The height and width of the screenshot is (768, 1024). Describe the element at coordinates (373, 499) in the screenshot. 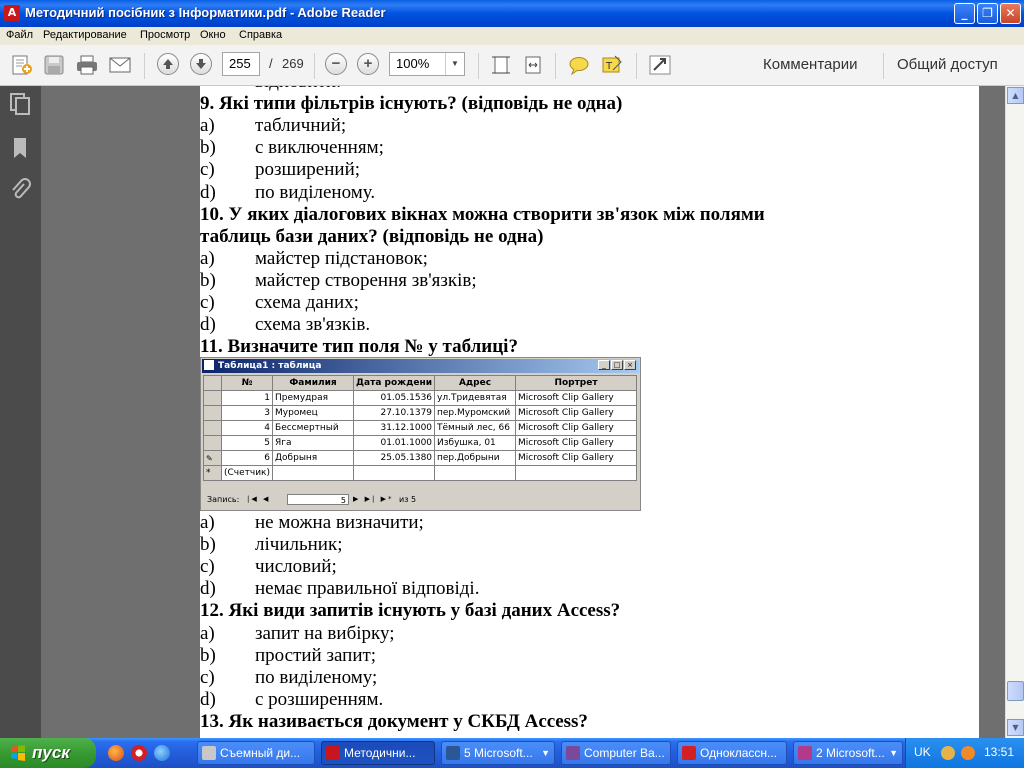

I see `record-nav-buttons-next: ▶ ▶| ▶*` at that location.